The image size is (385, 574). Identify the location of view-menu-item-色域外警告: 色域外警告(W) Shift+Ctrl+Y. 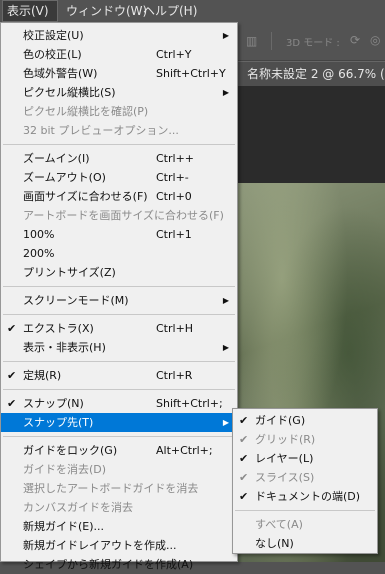
(119, 73).